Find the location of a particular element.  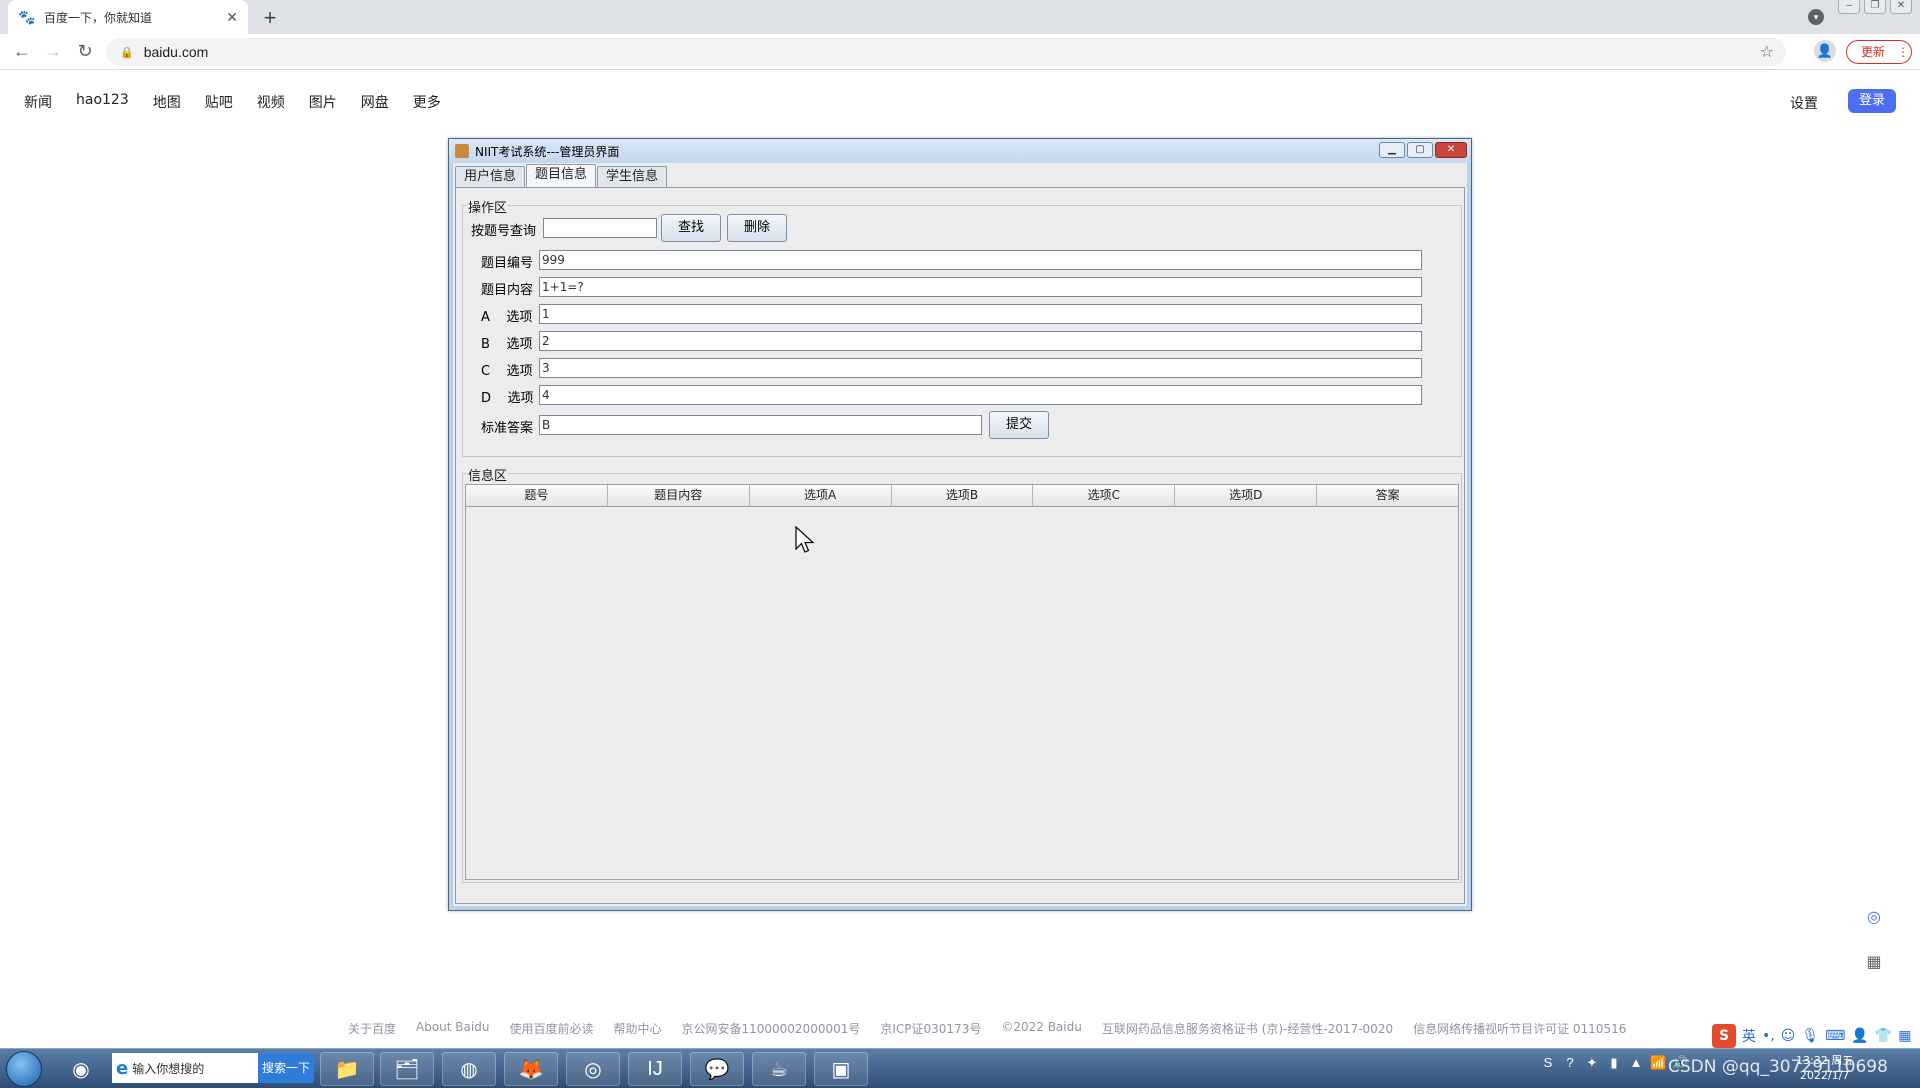

minimize-button: ▁ is located at coordinates (1392, 150).